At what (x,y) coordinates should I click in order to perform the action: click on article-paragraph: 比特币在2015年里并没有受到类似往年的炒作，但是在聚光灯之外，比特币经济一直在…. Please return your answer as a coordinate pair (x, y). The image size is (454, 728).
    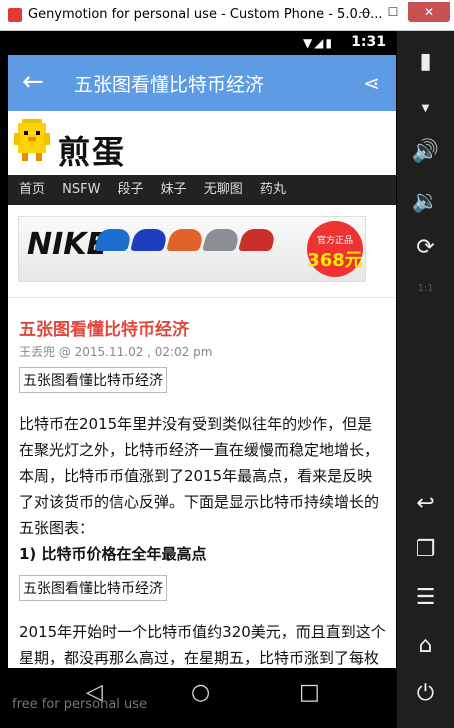
    Looking at the image, I should click on (199, 476).